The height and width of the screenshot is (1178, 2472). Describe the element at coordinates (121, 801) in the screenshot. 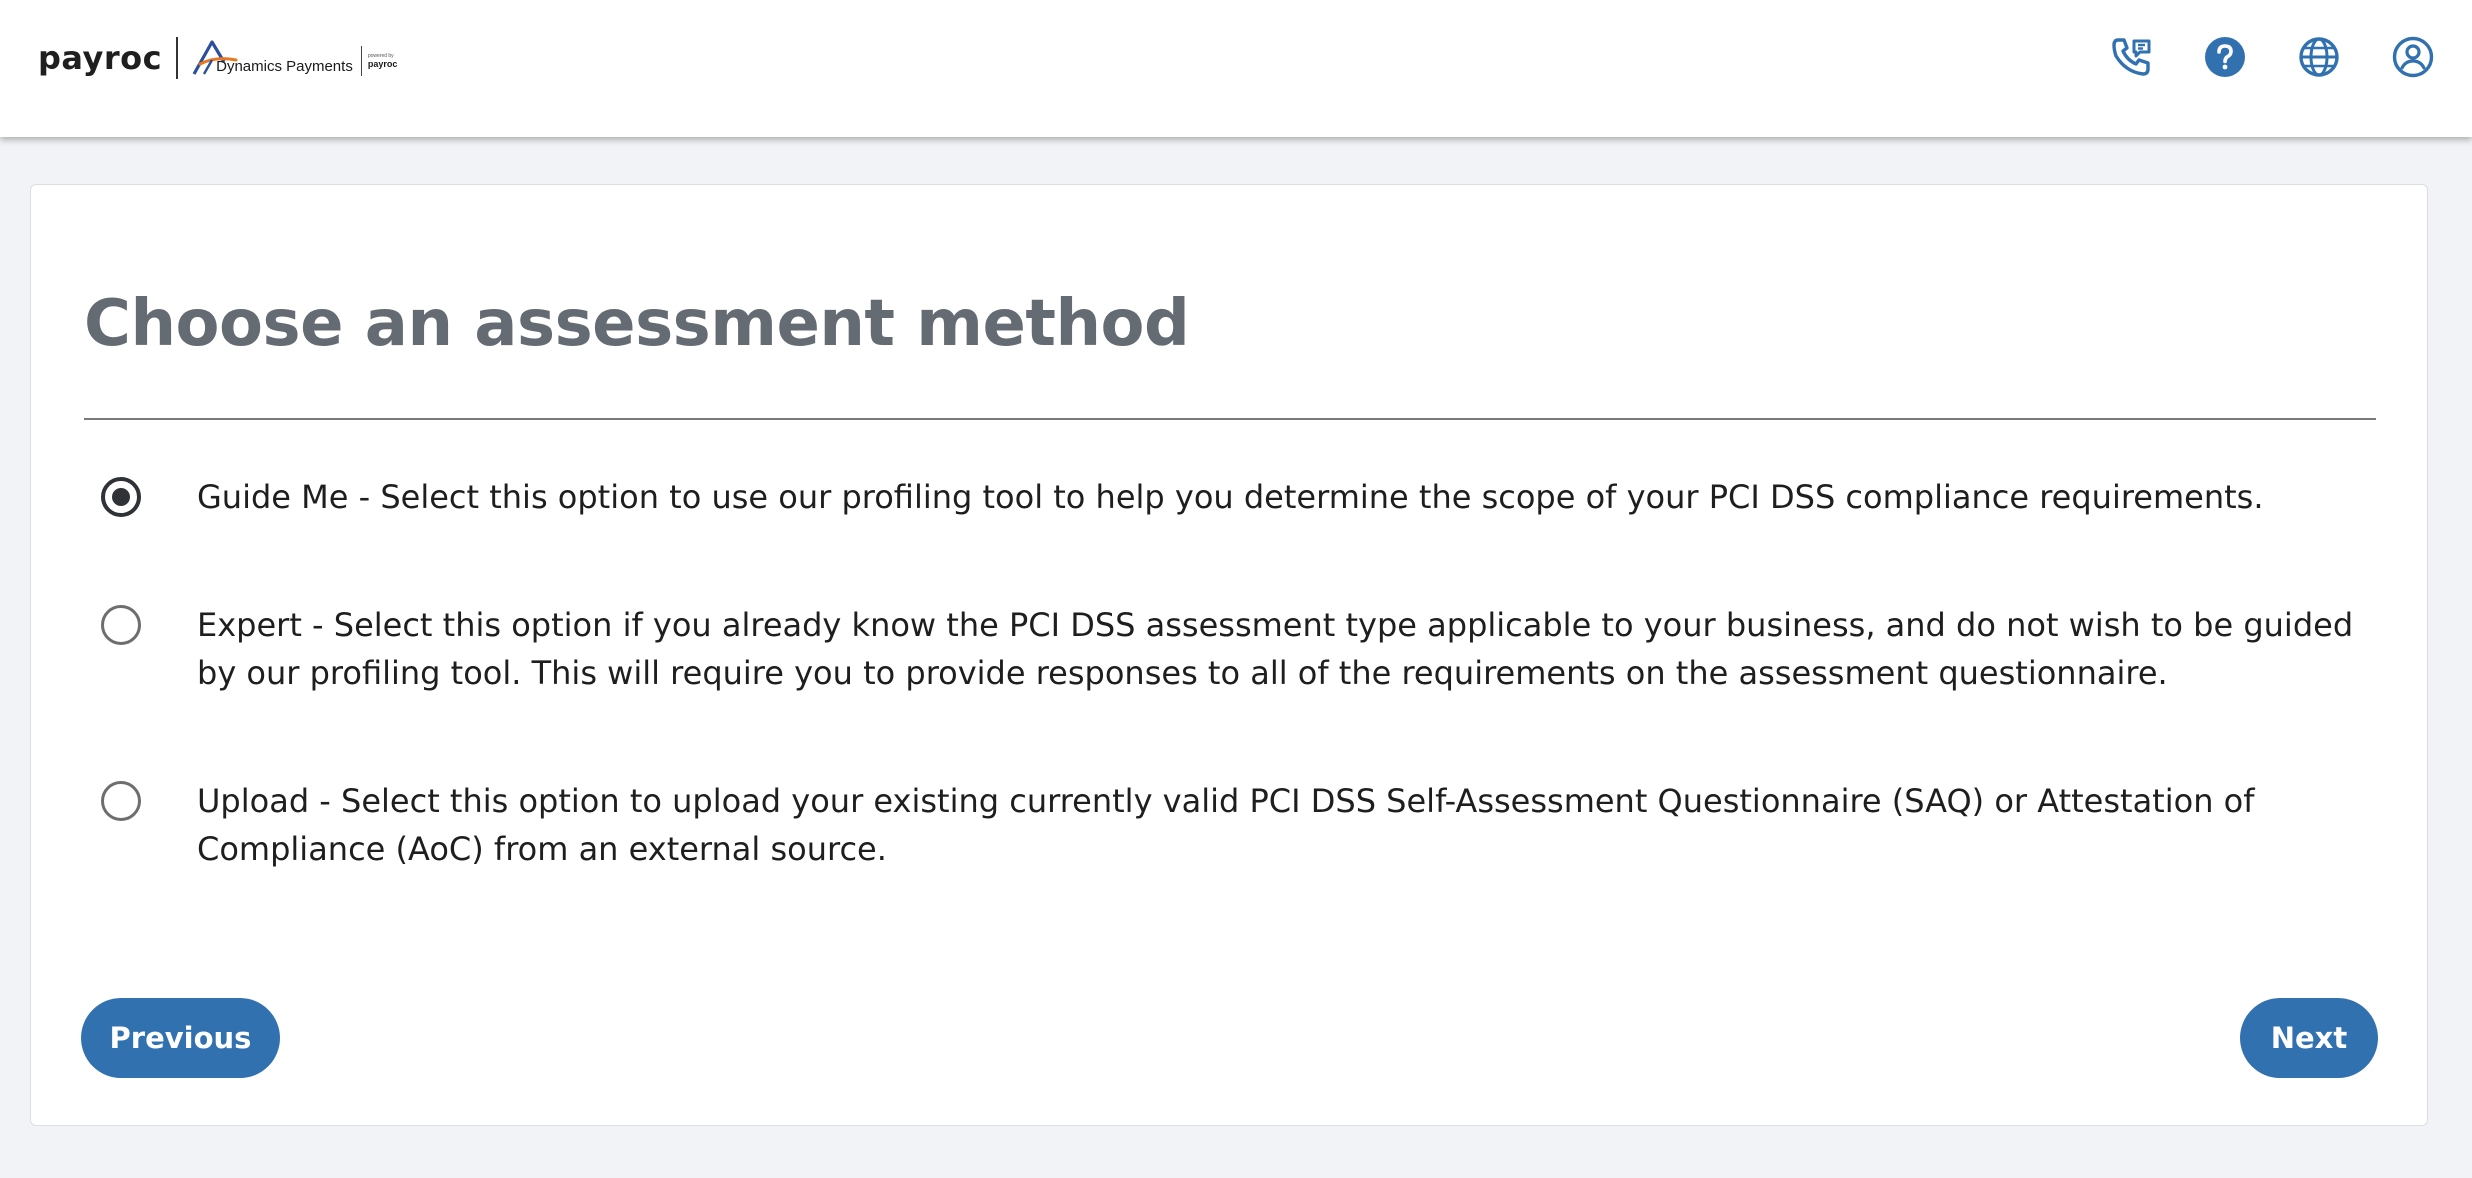

I see `upload-radio` at that location.